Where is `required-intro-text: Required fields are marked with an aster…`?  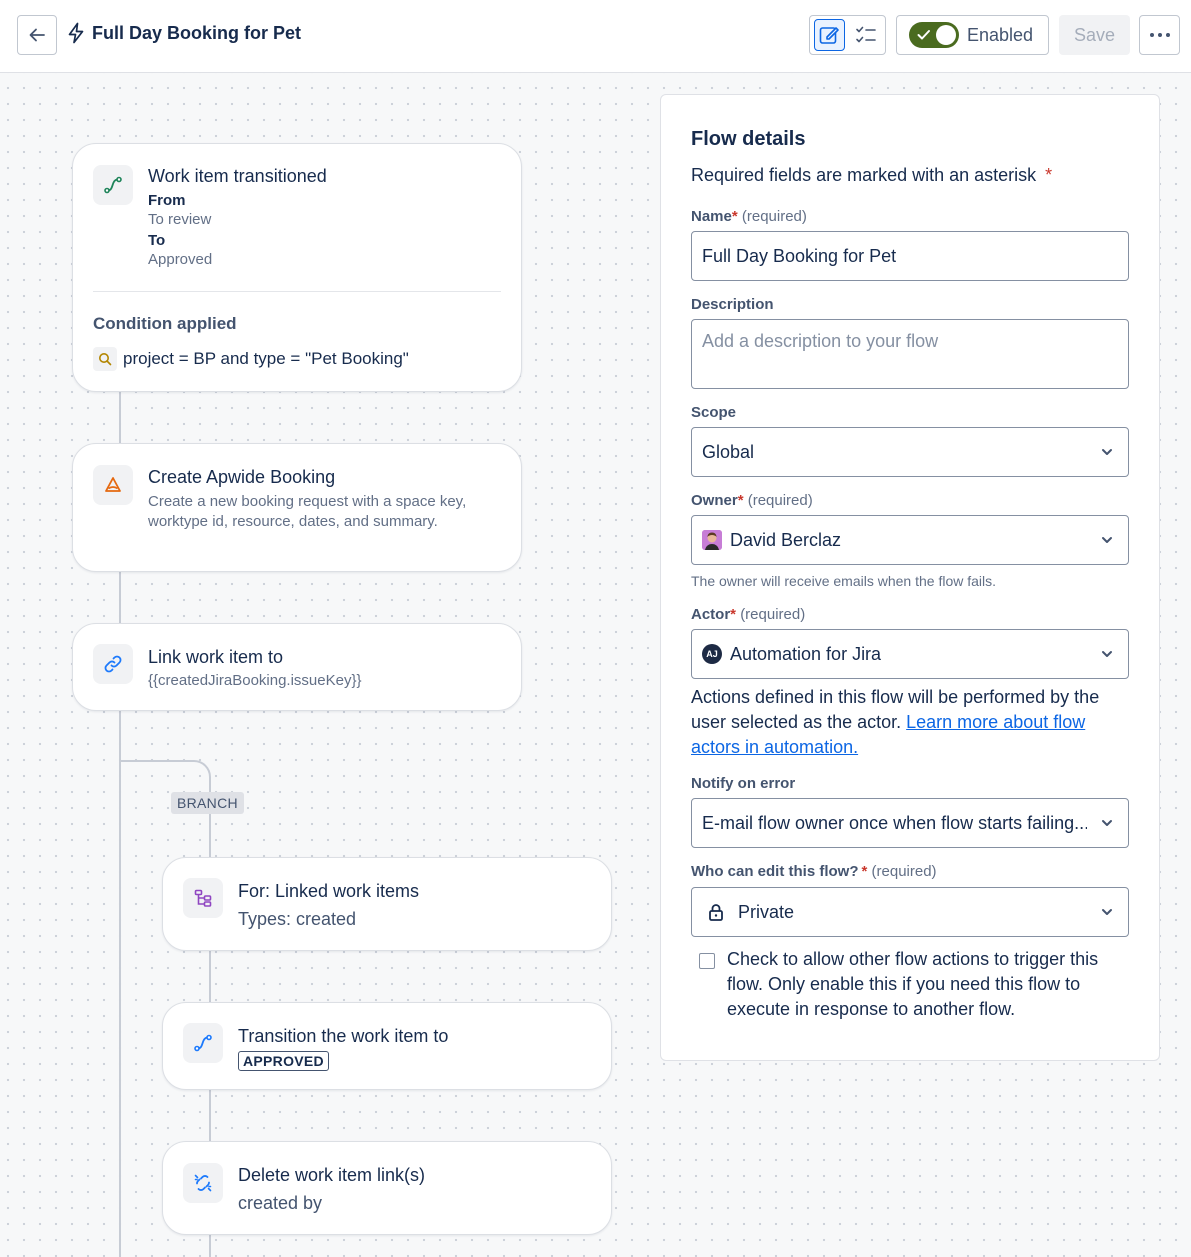 required-intro-text: Required fields are marked with an aster… is located at coordinates (864, 175).